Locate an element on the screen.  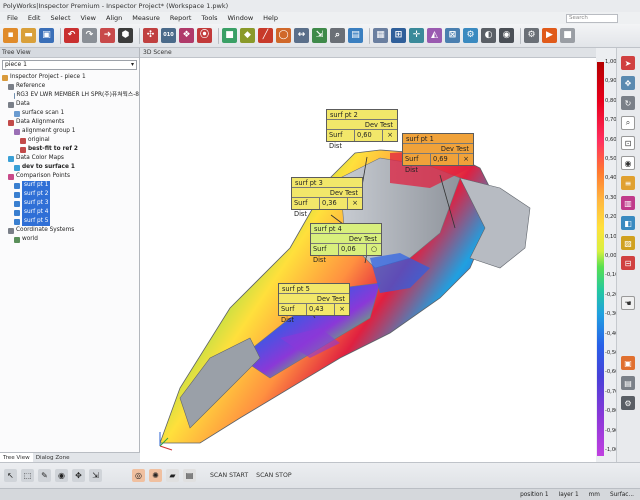
capture-icon: ⬢ is located at coordinates (125, 35).